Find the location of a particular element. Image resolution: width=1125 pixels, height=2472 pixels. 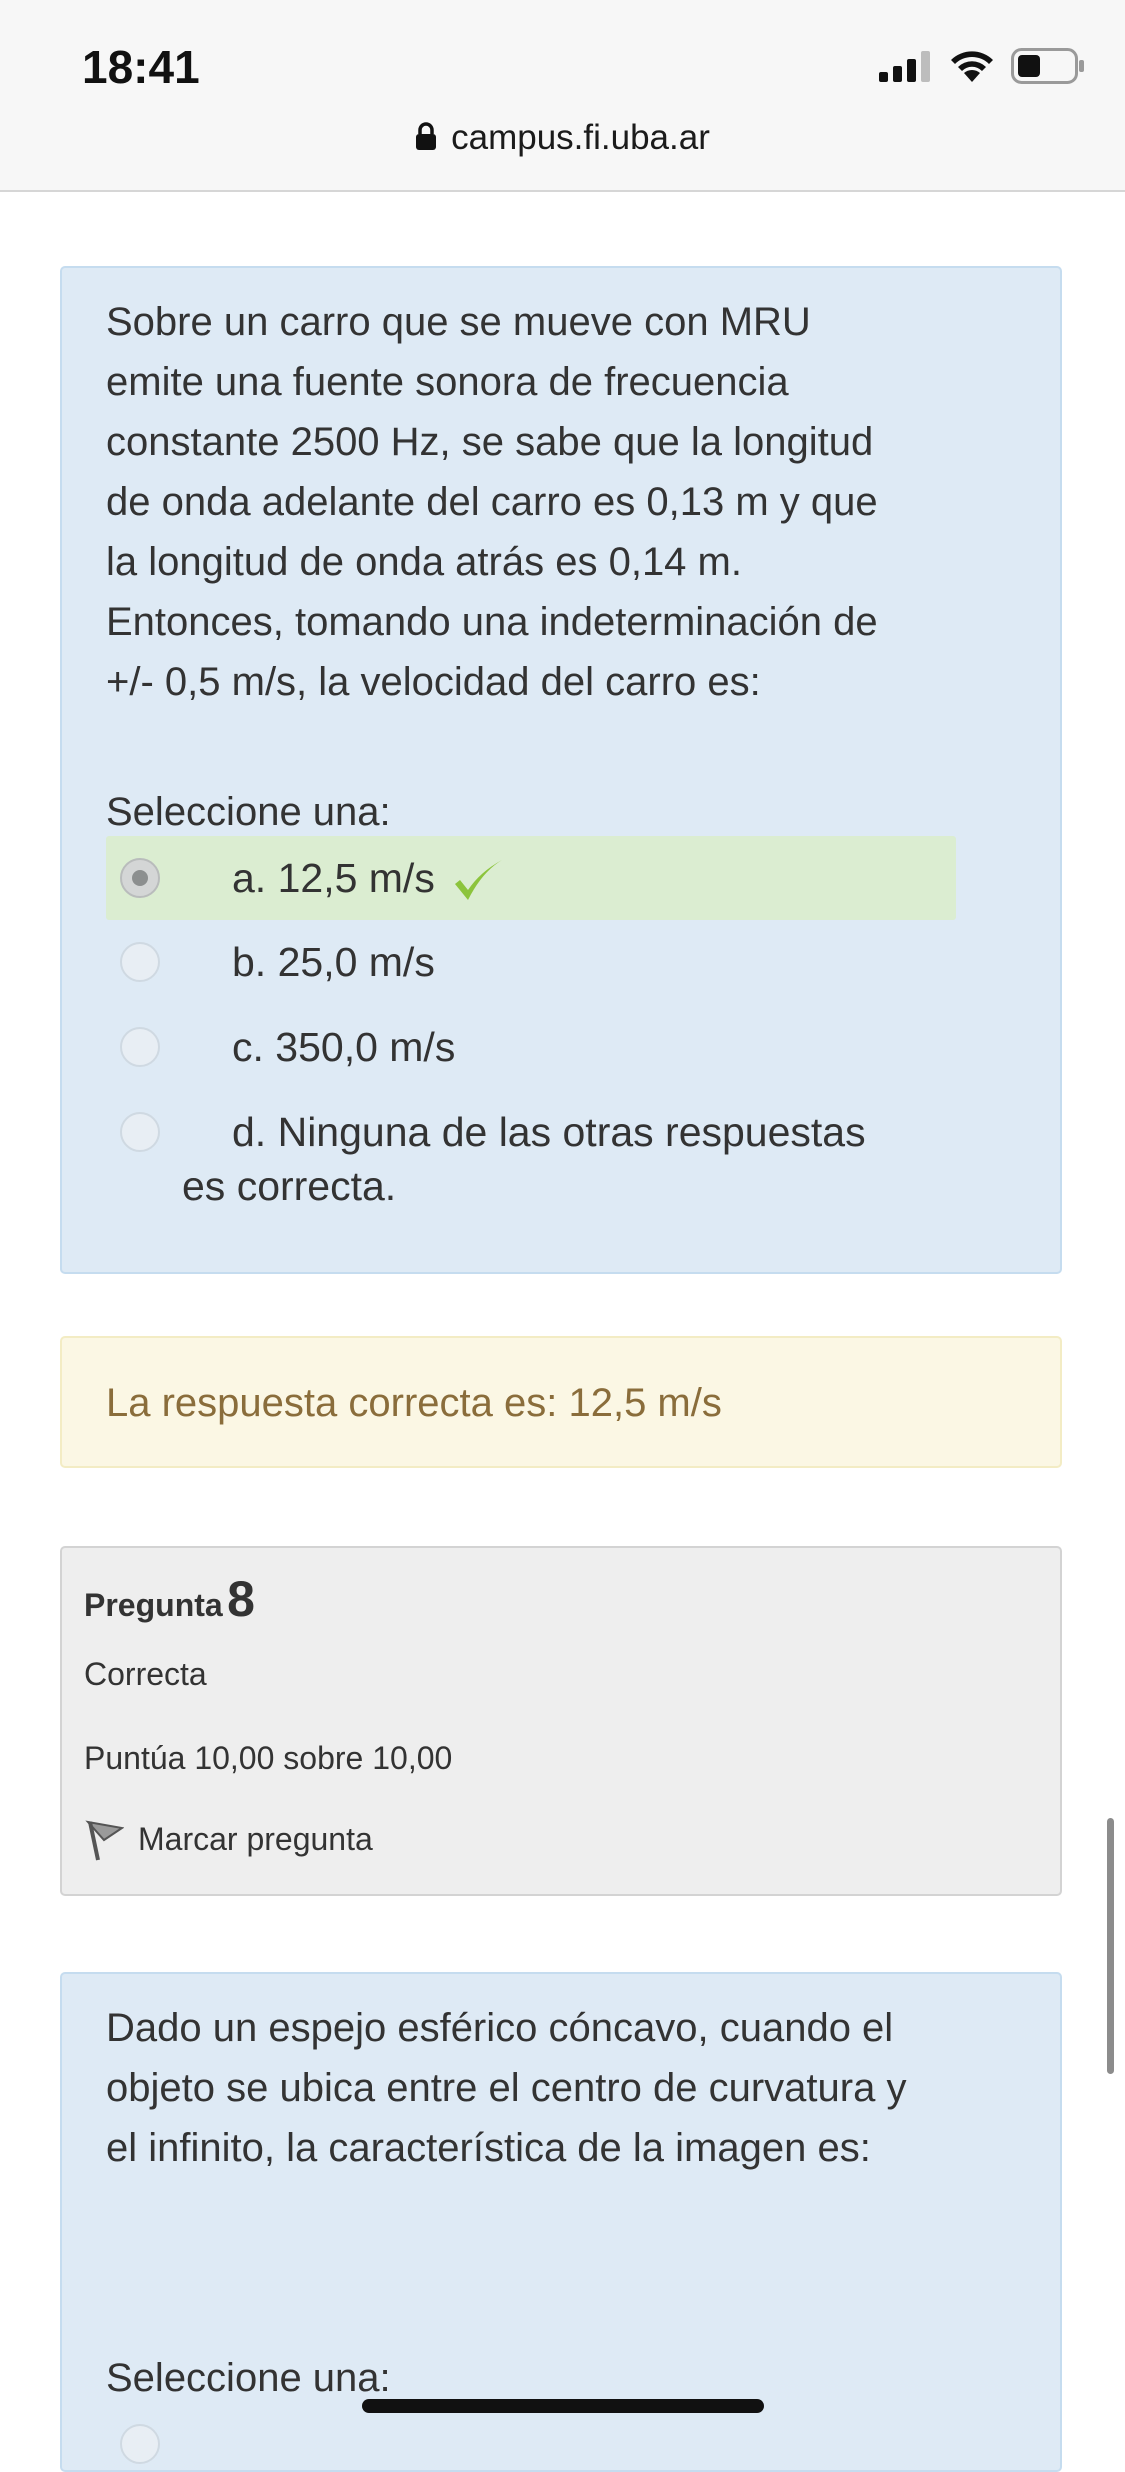

option-d-label-line2: es correcta. is located at coordinates (289, 1186).